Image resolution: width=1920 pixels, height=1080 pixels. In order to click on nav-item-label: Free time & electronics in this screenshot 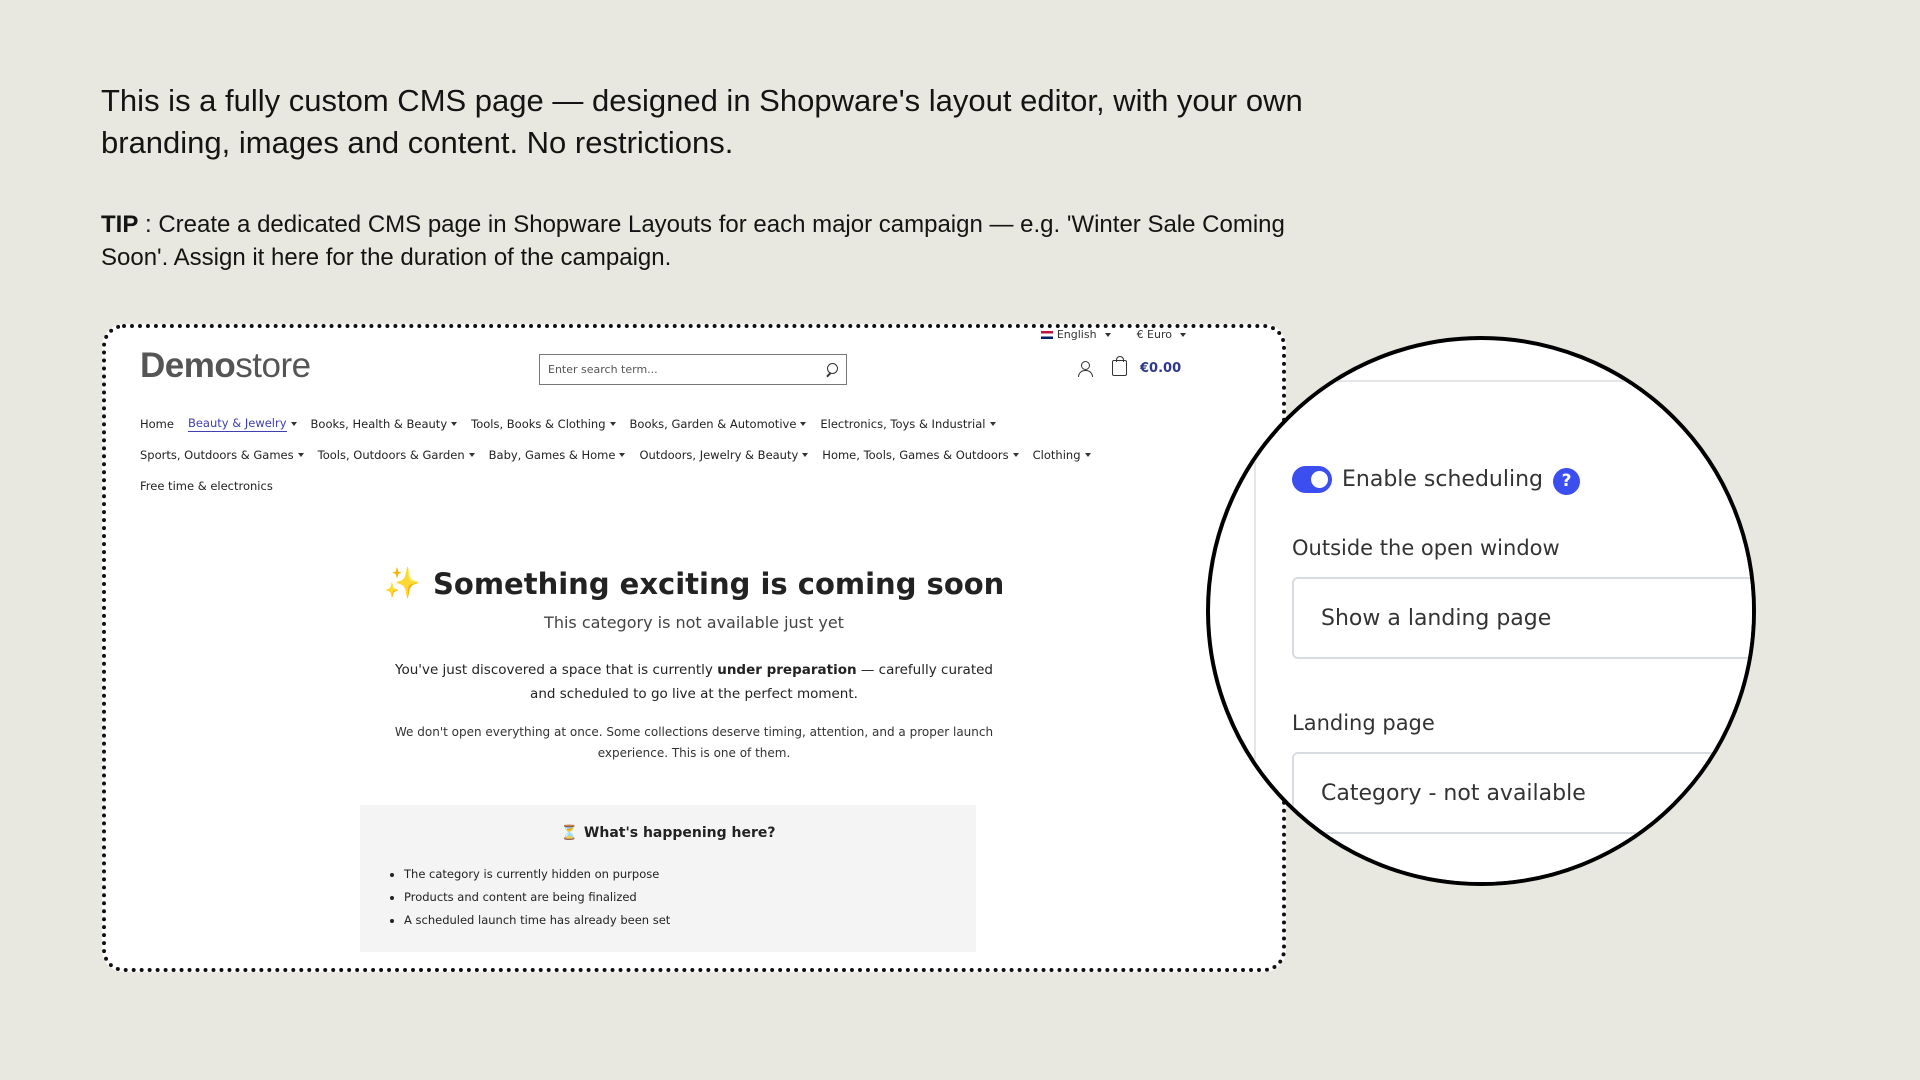, I will do `click(206, 485)`.